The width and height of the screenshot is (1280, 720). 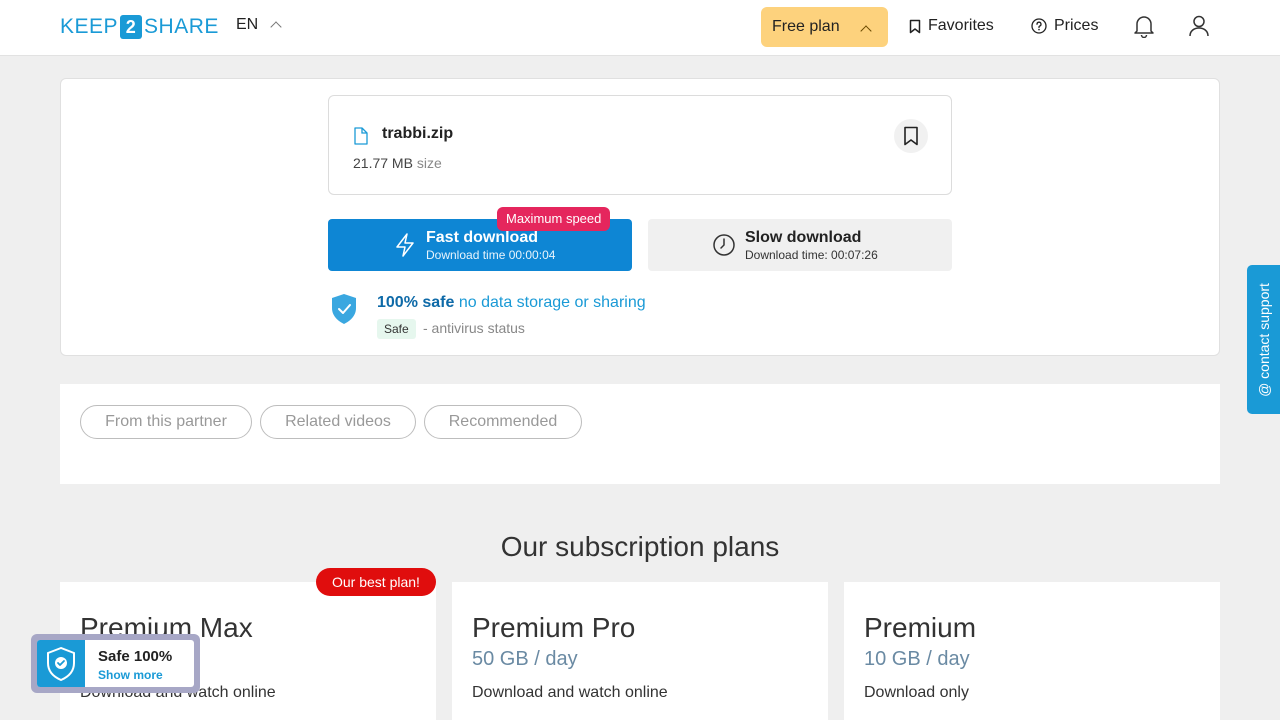 What do you see at coordinates (131, 27) in the screenshot?
I see `logo-text-mid: 2` at bounding box center [131, 27].